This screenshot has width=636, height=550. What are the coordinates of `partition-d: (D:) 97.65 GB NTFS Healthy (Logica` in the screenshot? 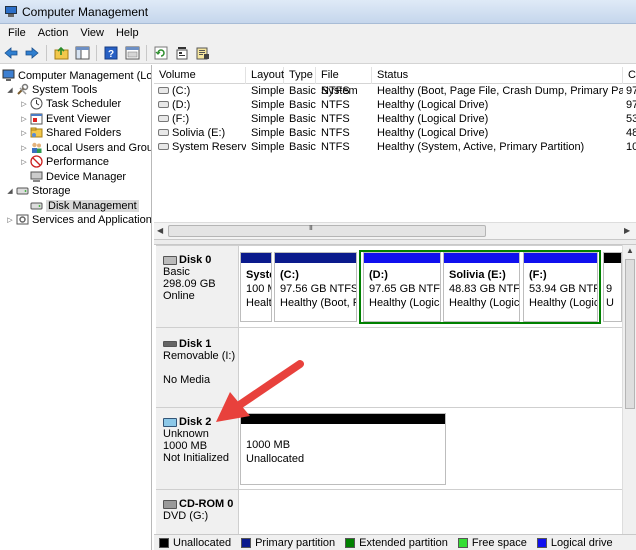 It's located at (402, 287).